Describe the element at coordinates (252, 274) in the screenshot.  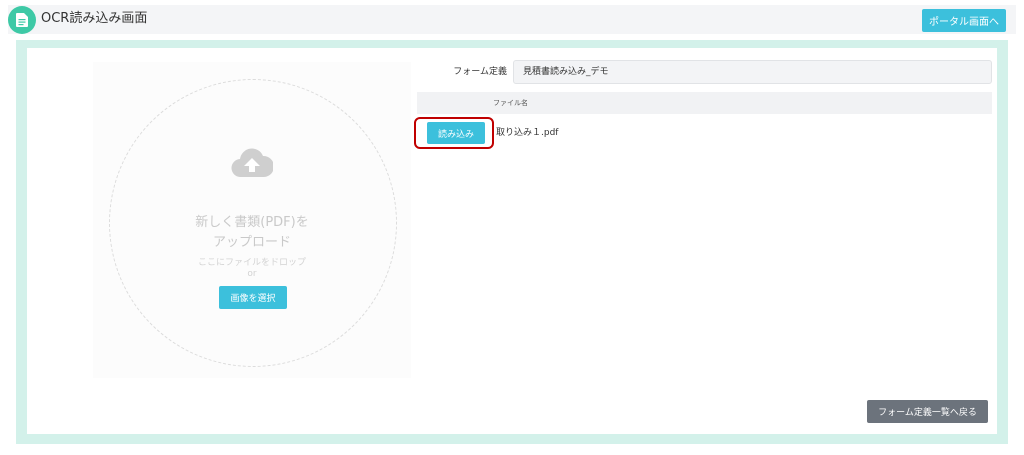
I see `or-text: or` at that location.